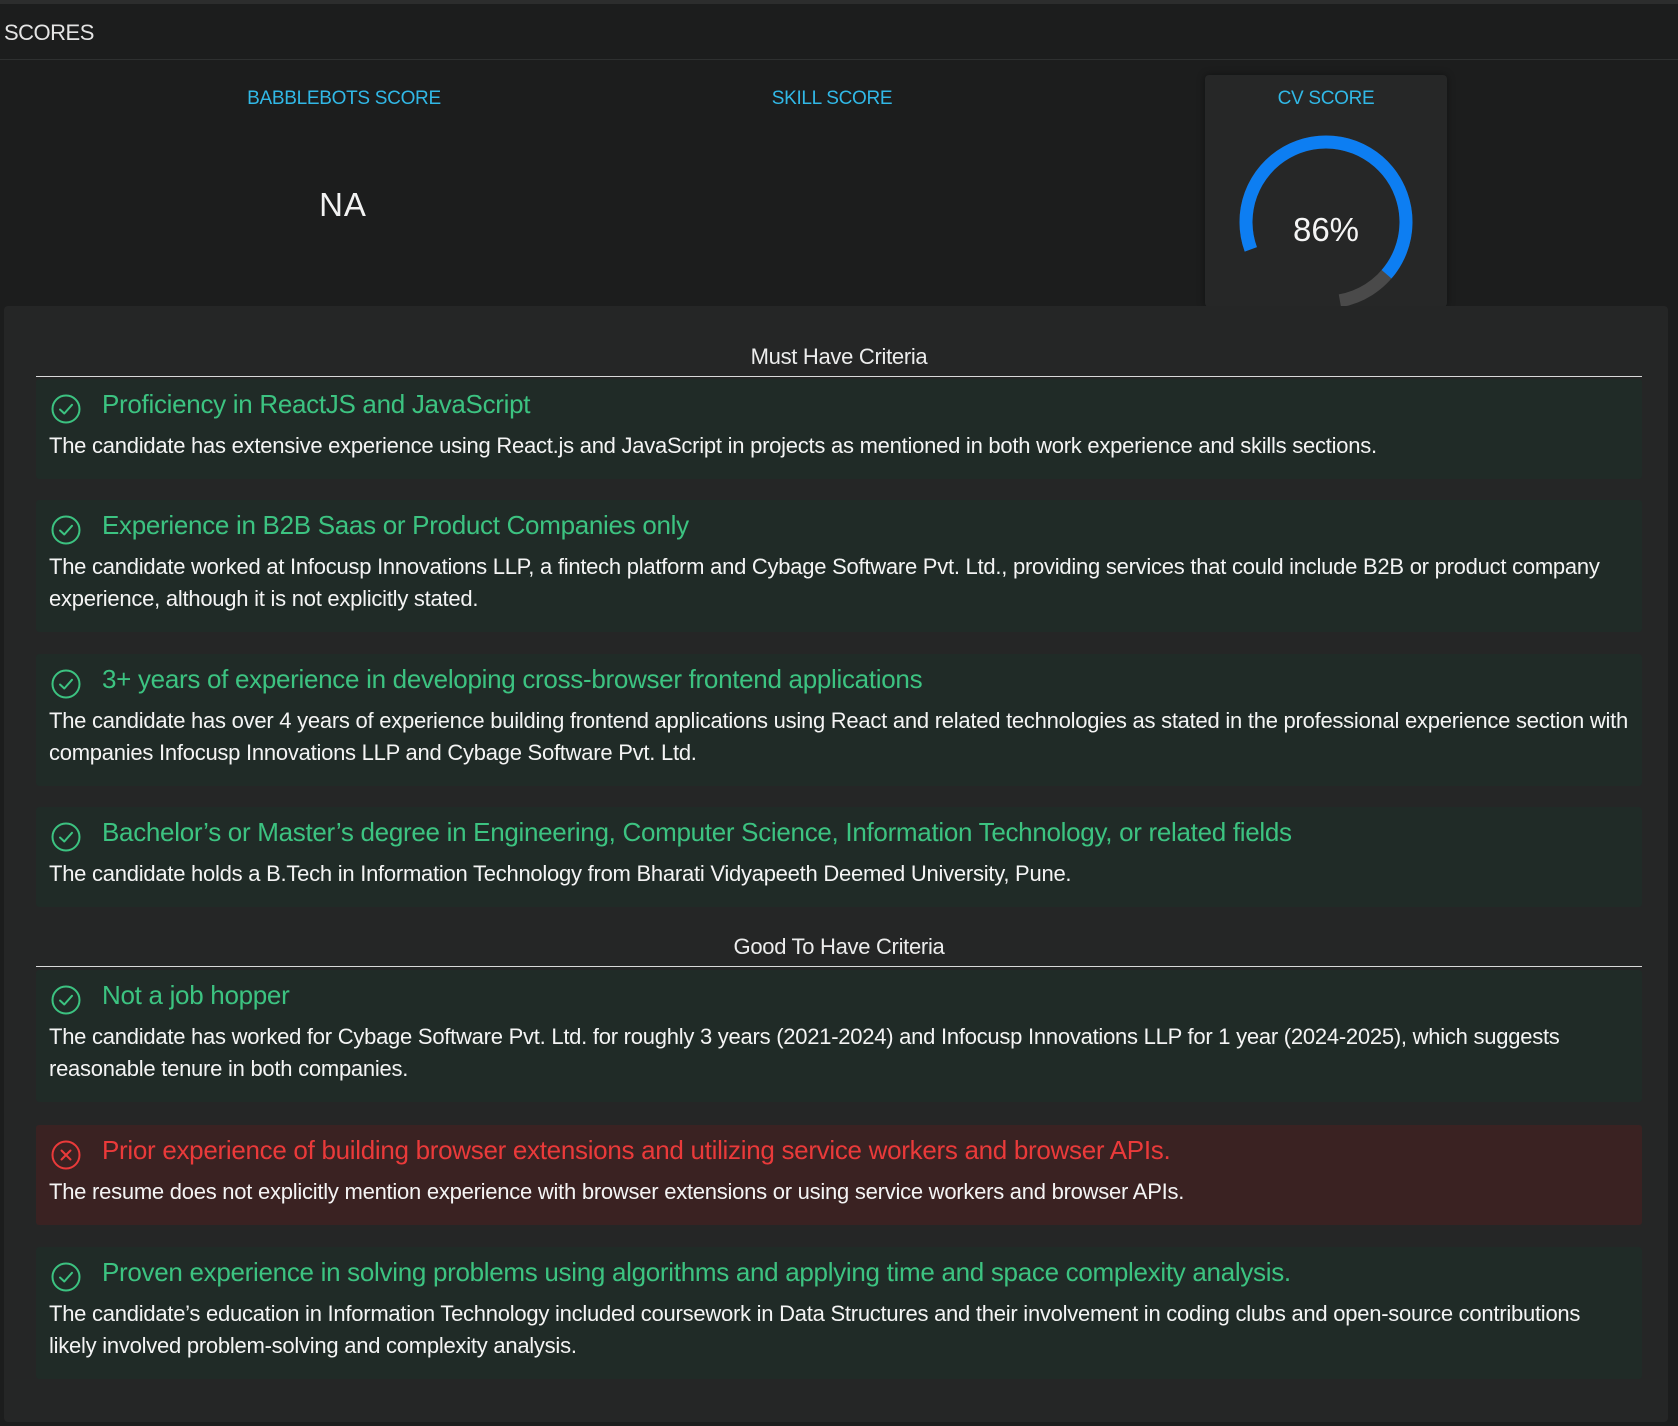  Describe the element at coordinates (49, 32) in the screenshot. I see `page-title: SCORES` at that location.